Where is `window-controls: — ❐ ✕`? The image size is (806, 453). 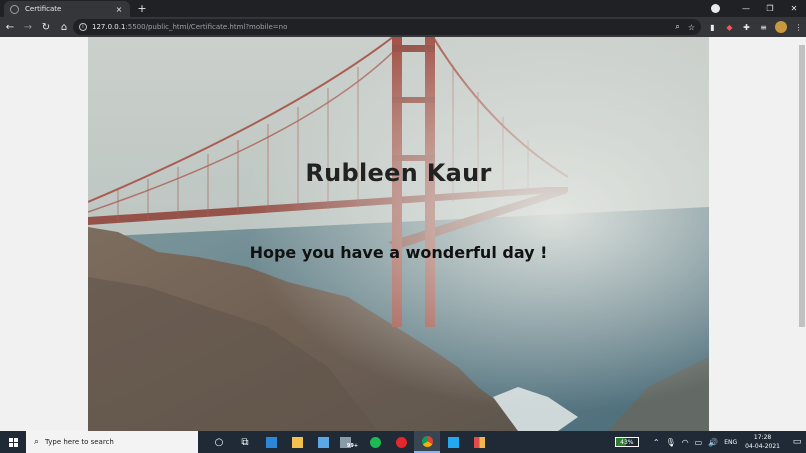
window-controls: — ❐ ✕ is located at coordinates (758, 8).